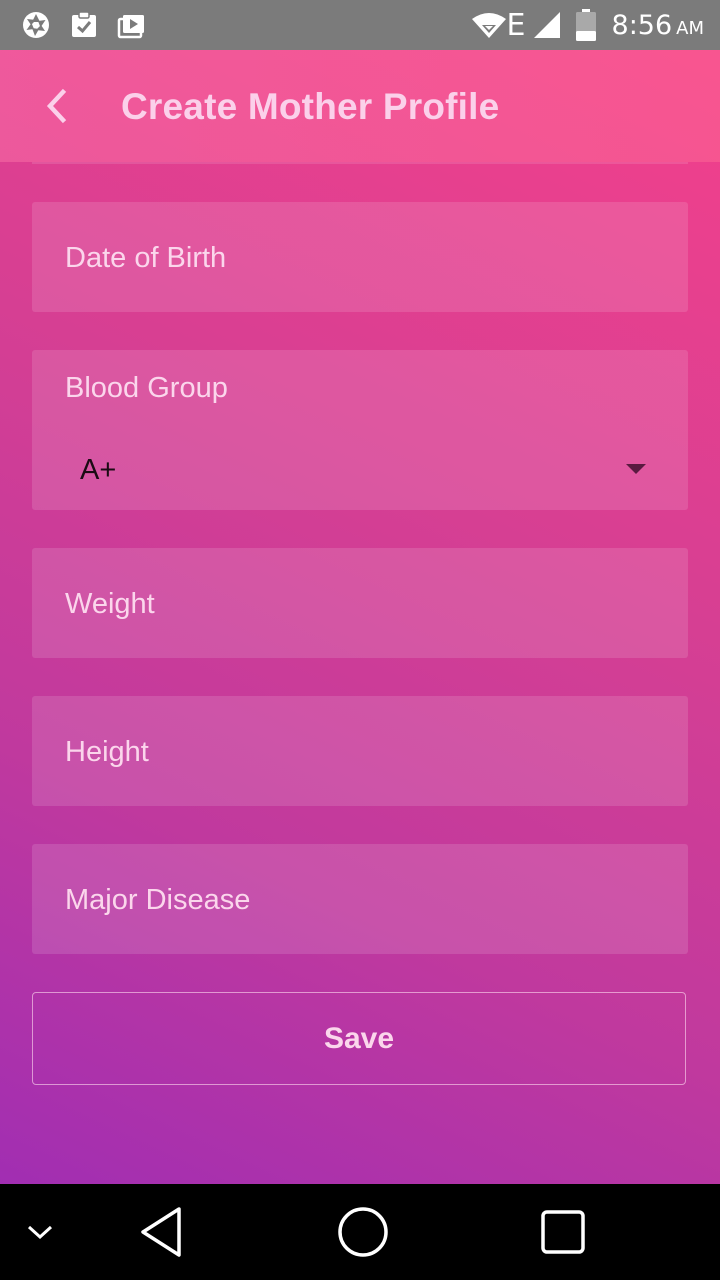  What do you see at coordinates (360, 430) in the screenshot?
I see `blood-group-field: Blood Group A+` at bounding box center [360, 430].